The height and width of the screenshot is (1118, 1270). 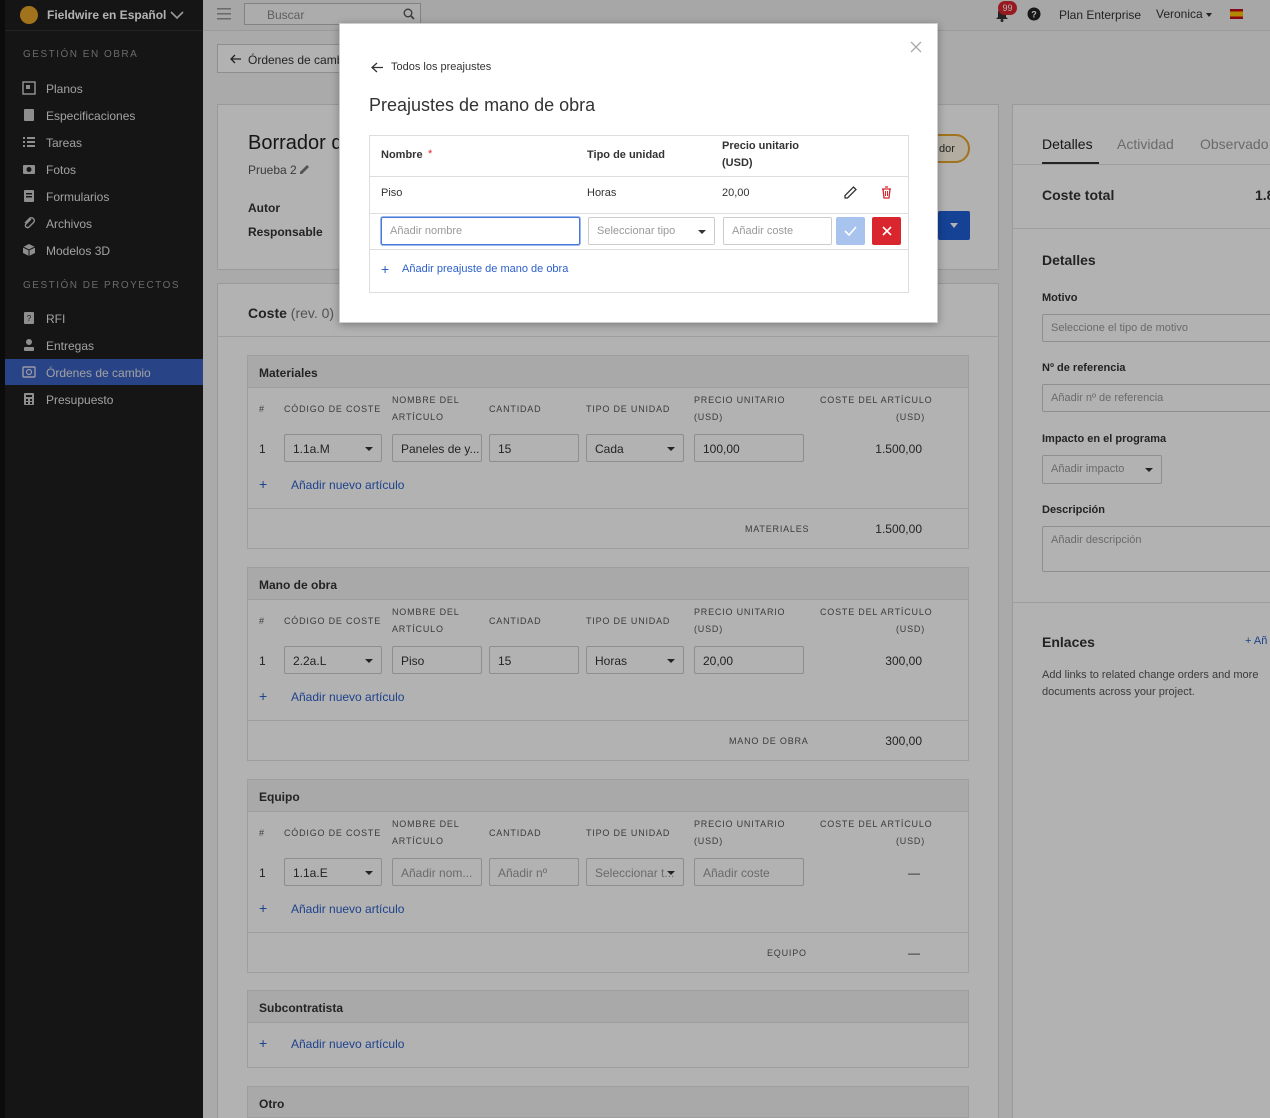 What do you see at coordinates (441, 67) in the screenshot?
I see `back-to-presets-label: Todos los preajustes` at bounding box center [441, 67].